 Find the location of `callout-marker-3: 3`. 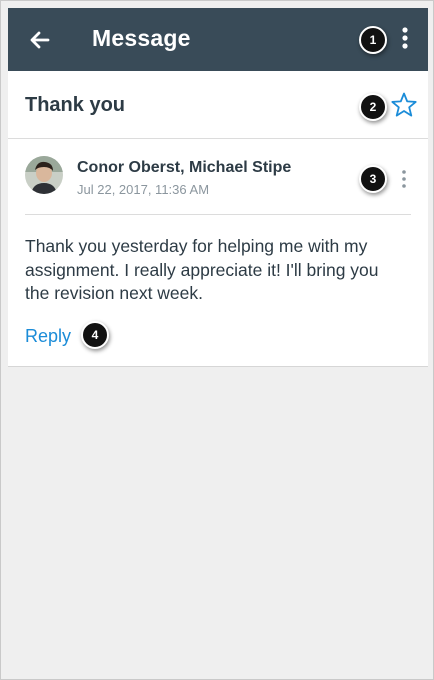

callout-marker-3: 3 is located at coordinates (373, 179).